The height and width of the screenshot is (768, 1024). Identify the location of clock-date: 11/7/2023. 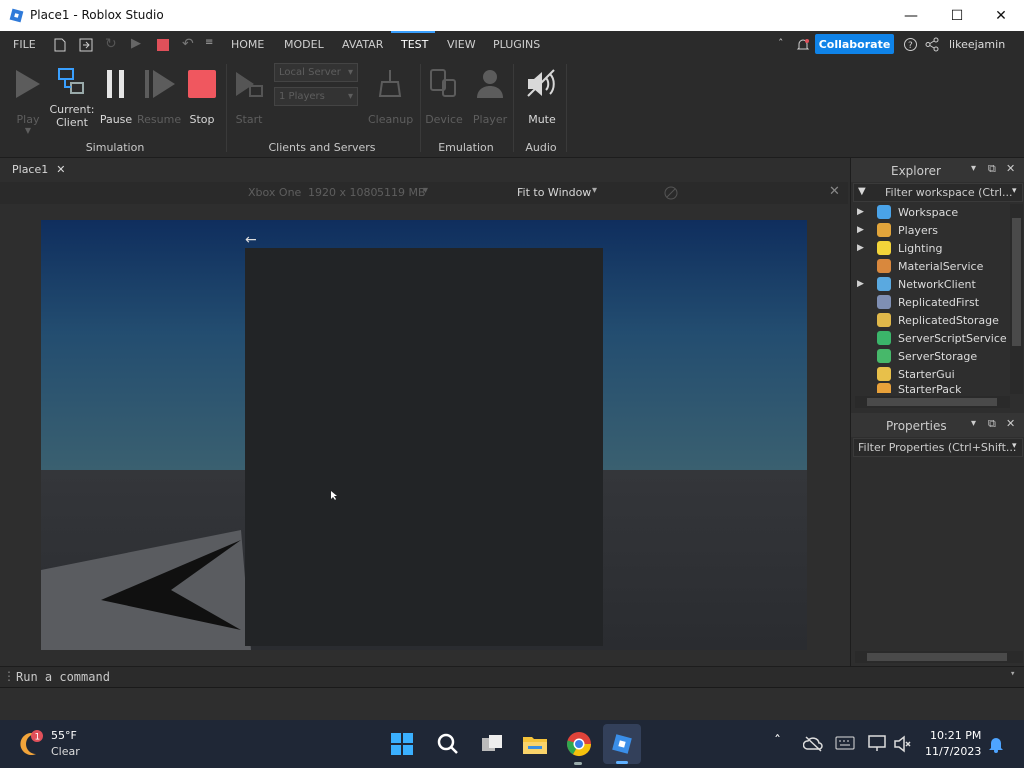
(953, 751).